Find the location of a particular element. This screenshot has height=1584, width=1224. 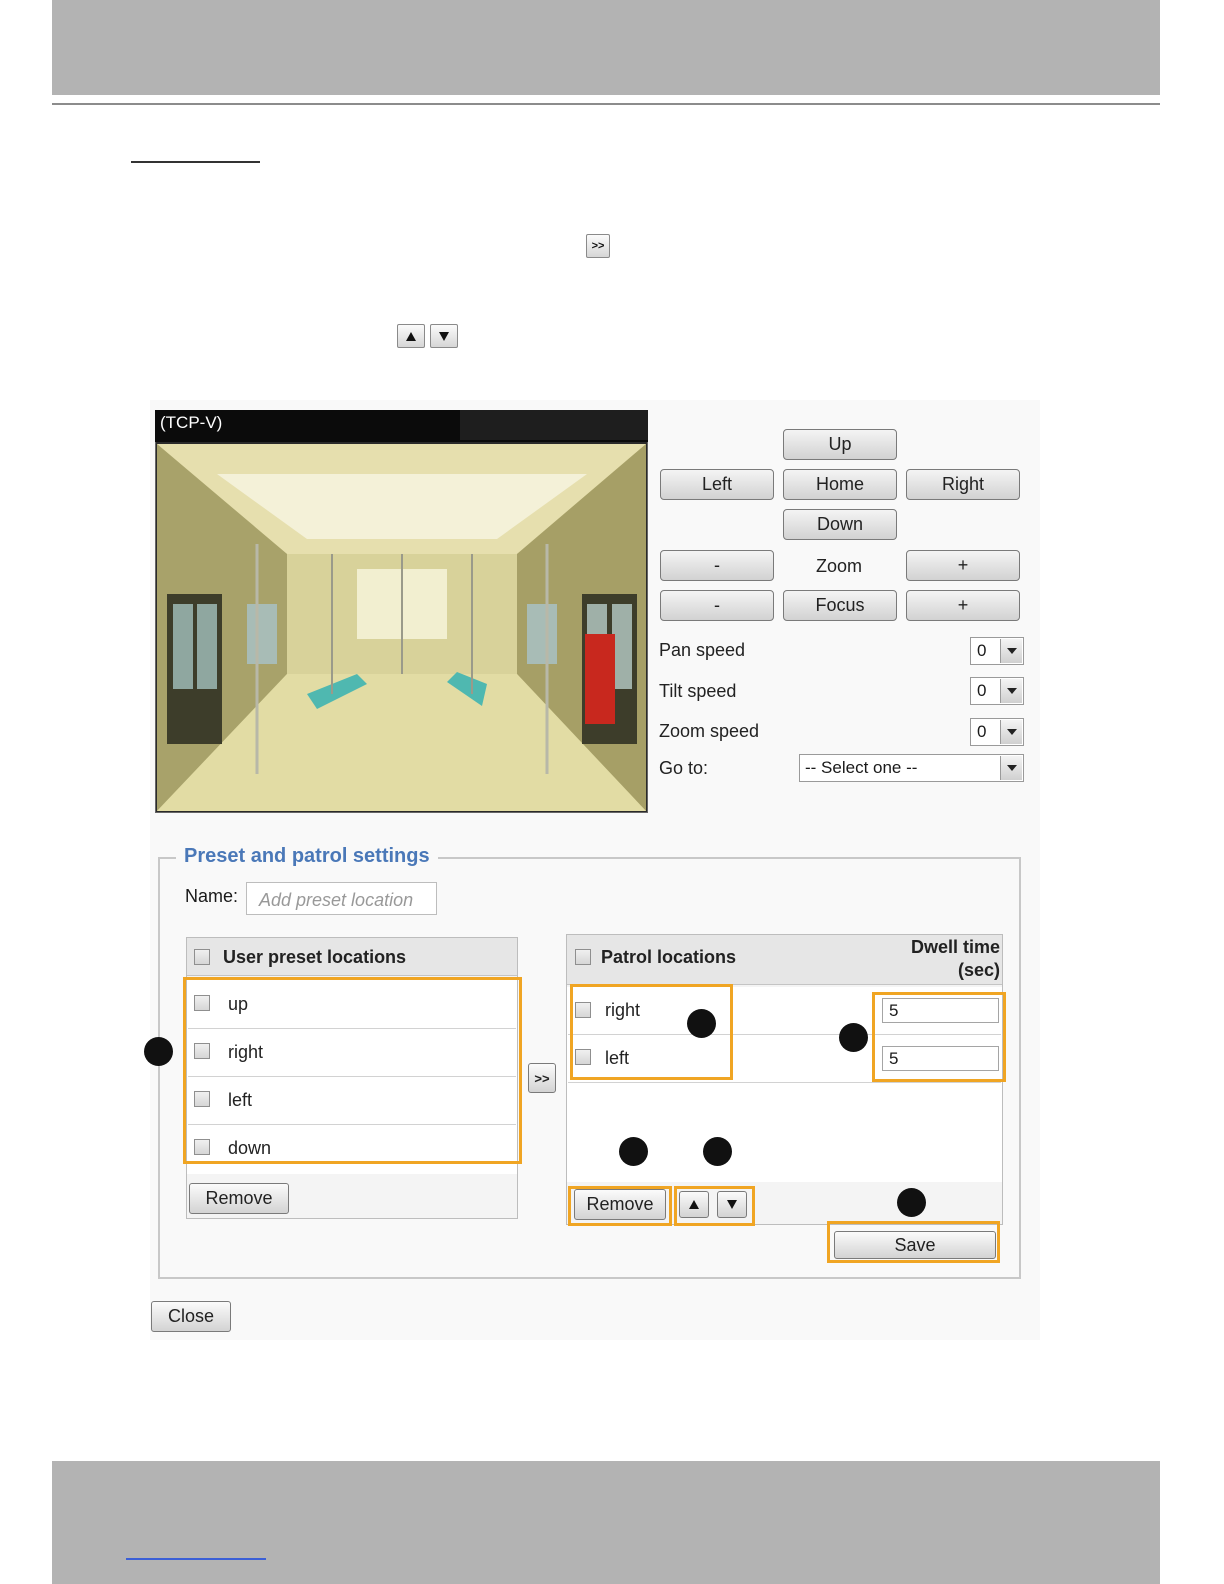

close-button: Close is located at coordinates (191, 1316).